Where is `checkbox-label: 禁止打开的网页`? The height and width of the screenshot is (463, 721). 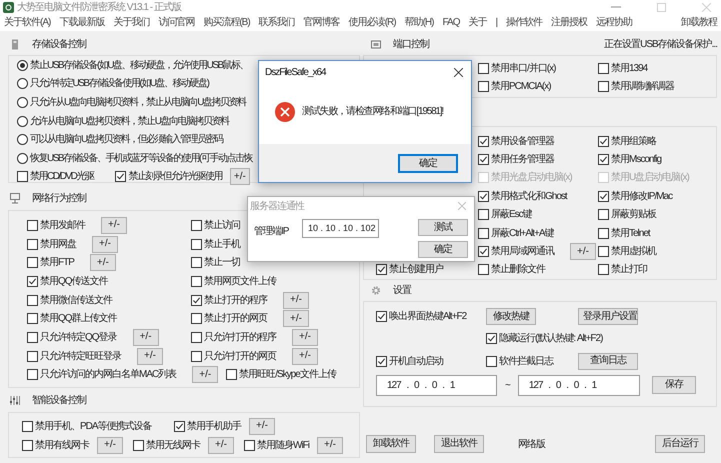
checkbox-label: 禁止打开的网页 is located at coordinates (235, 318).